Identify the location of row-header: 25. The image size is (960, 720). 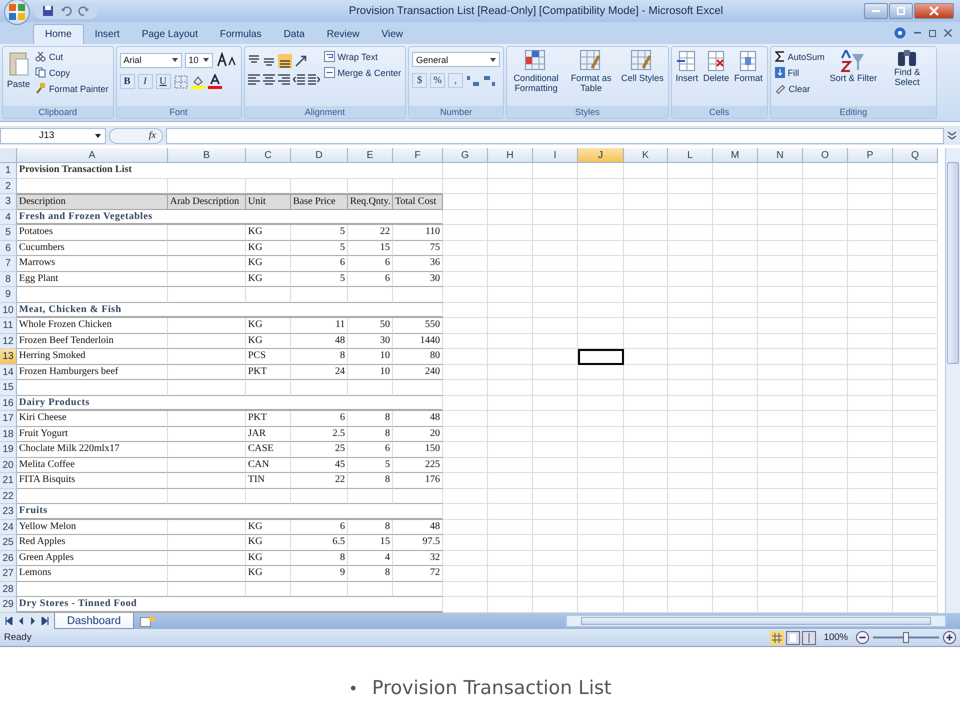
(8, 542).